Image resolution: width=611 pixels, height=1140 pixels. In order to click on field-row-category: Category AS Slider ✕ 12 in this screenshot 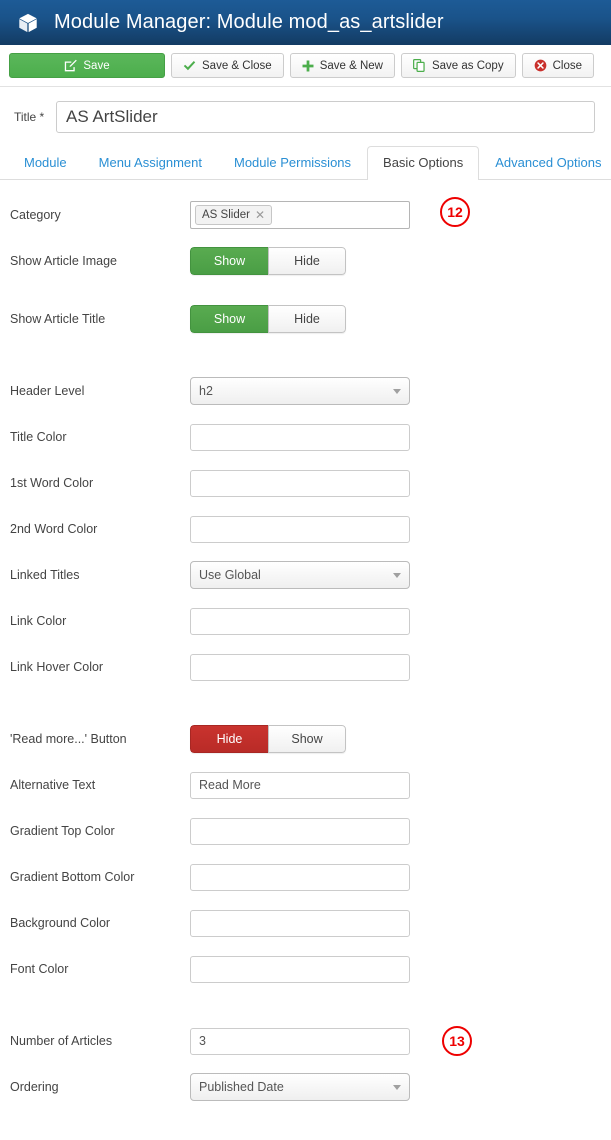, I will do `click(305, 215)`.